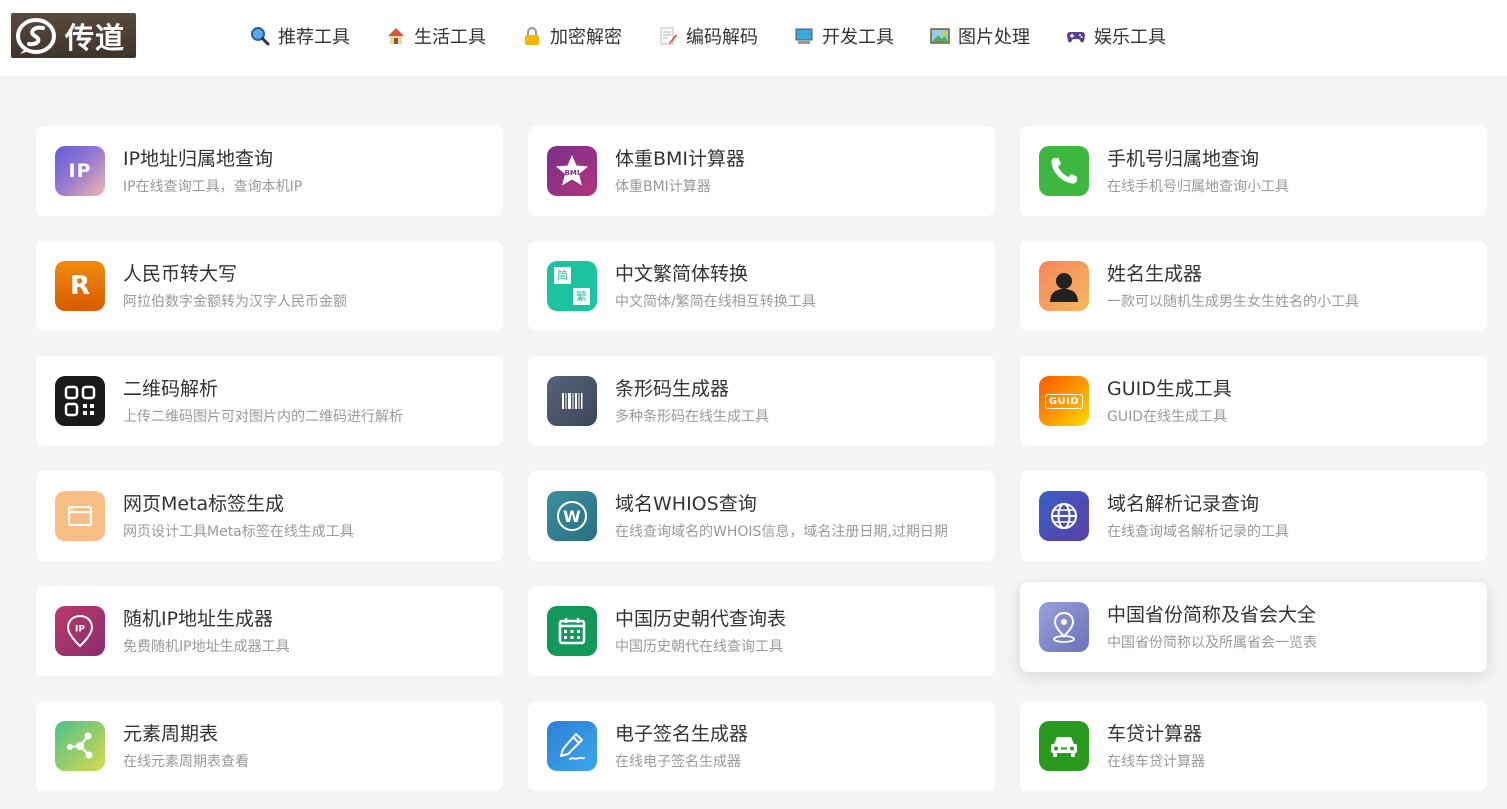 This screenshot has height=809, width=1507. Describe the element at coordinates (263, 416) in the screenshot. I see `tool-desc: 上传二维码图片可对图片内的二维码进行解析` at that location.